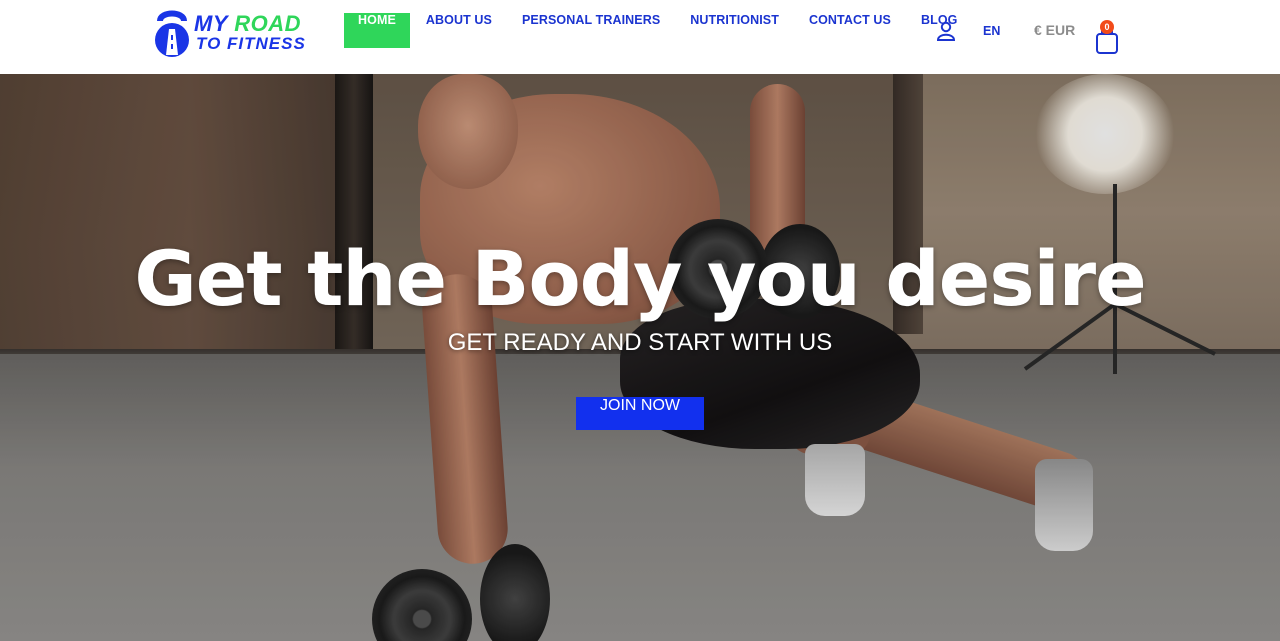 The image size is (1280, 641). What do you see at coordinates (734, 30) in the screenshot?
I see `nav-nutritionist: NUTRITIONIST` at bounding box center [734, 30].